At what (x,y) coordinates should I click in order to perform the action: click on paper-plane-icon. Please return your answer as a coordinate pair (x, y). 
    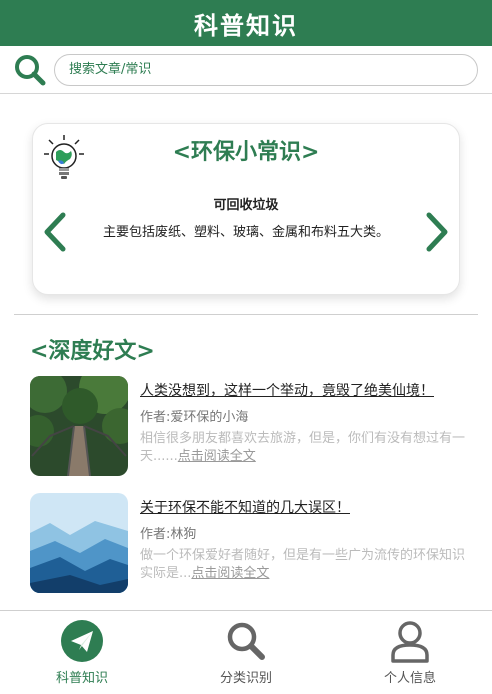
    Looking at the image, I should click on (82, 641).